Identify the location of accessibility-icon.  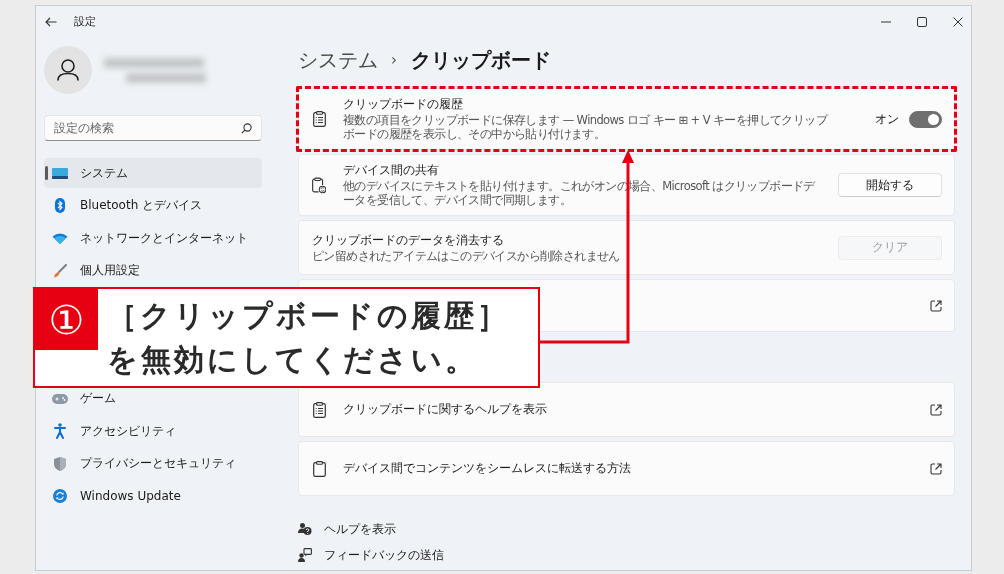
(60, 431).